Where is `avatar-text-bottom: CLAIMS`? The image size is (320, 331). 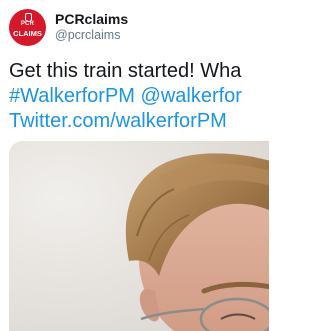 avatar-text-bottom: CLAIMS is located at coordinates (27, 33).